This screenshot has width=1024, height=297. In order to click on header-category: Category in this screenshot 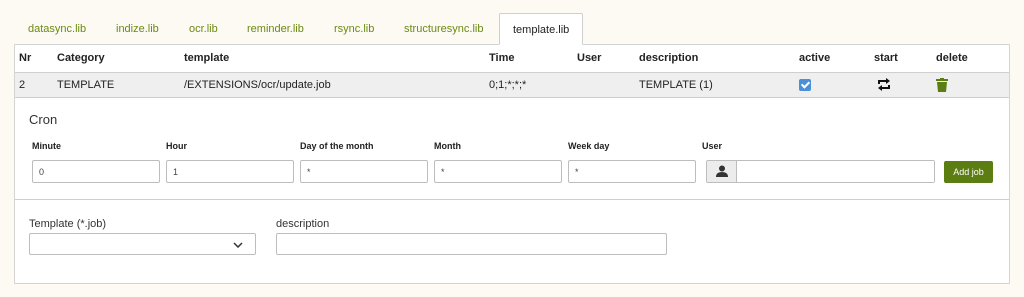, I will do `click(120, 59)`.